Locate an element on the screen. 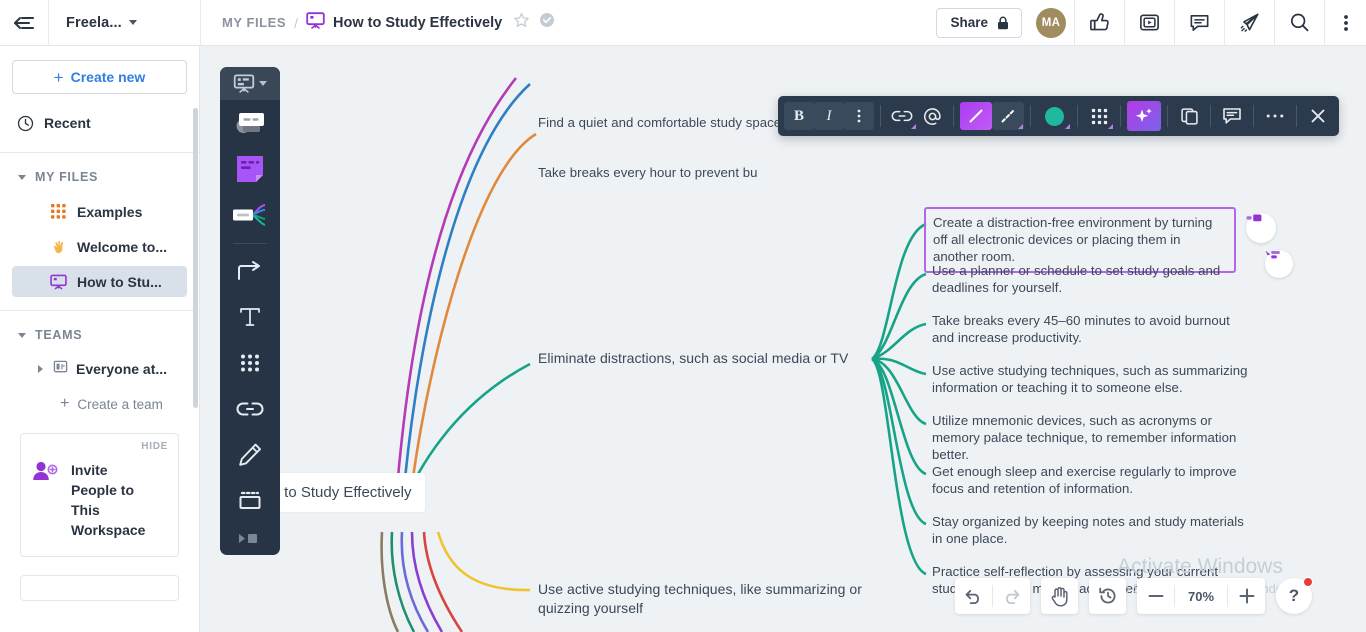 This screenshot has width=1366, height=632. mindmap-tool-icon is located at coordinates (249, 214).